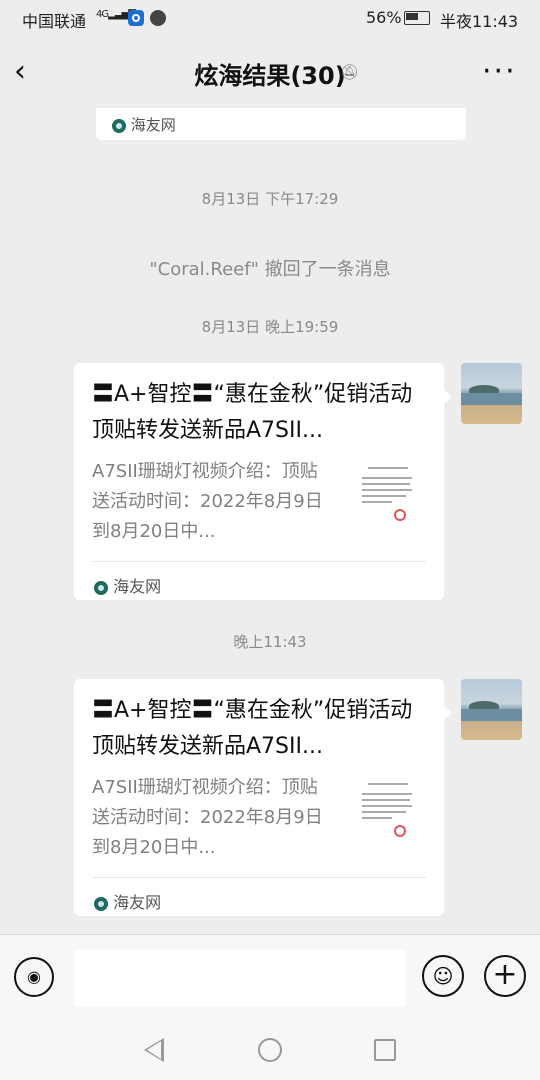  I want to click on chat-header: ‹ 炫海结果(30) 🔕︎ ···, so click(270, 72).